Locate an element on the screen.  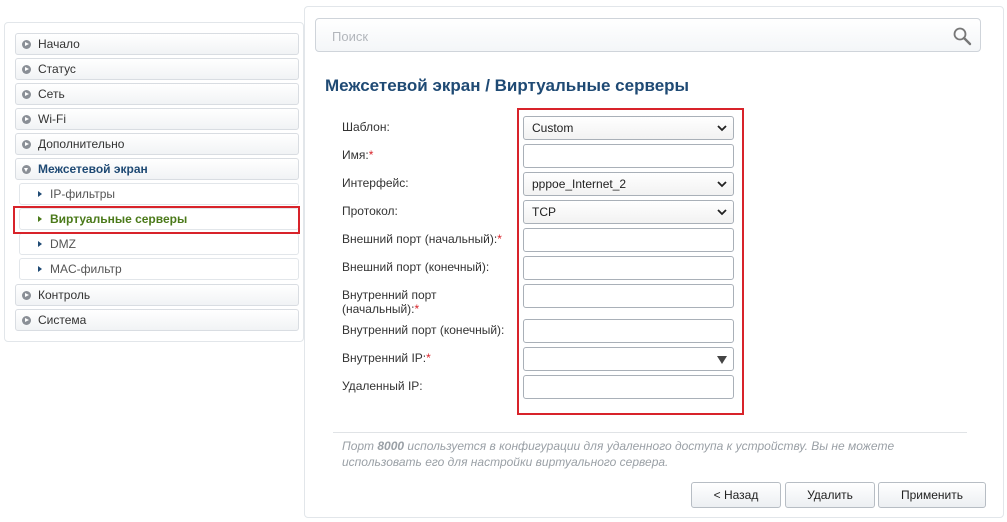
sidebar-item-network: Сеть is located at coordinates (157, 94).